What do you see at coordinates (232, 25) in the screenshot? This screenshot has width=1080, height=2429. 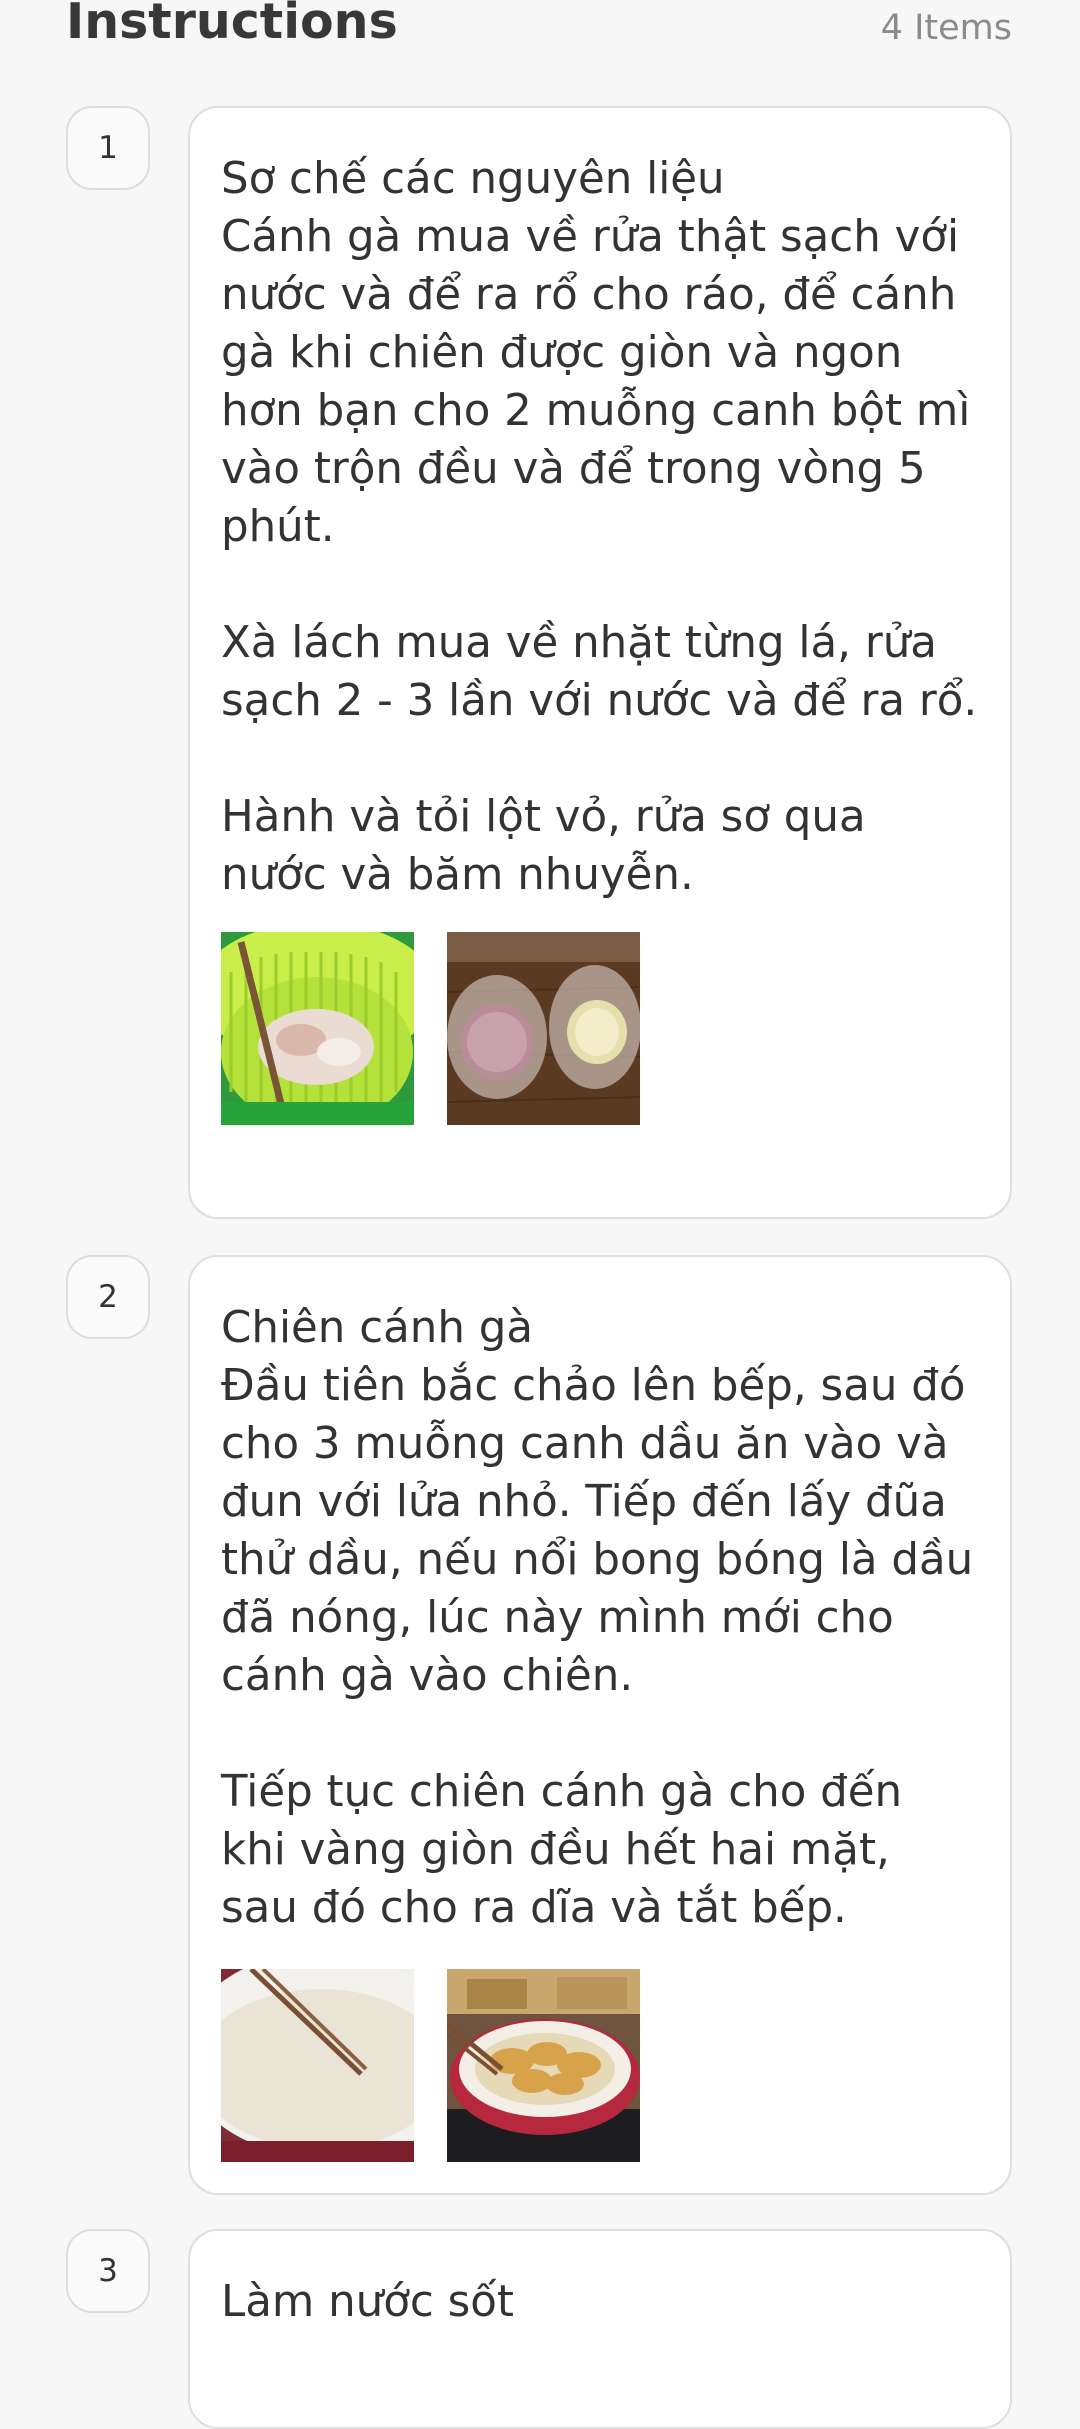 I see `section-title: Instructions` at bounding box center [232, 25].